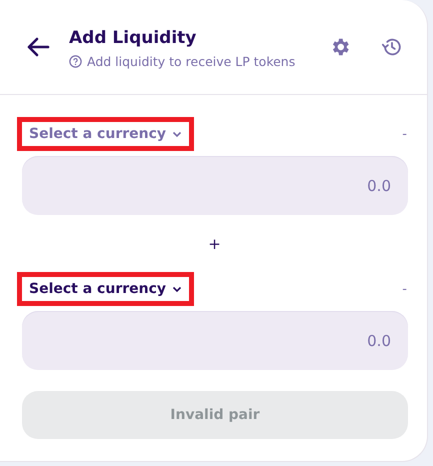 The height and width of the screenshot is (466, 433). I want to click on page-subtitle: Add liquidity to receive LP tokens, so click(191, 61).